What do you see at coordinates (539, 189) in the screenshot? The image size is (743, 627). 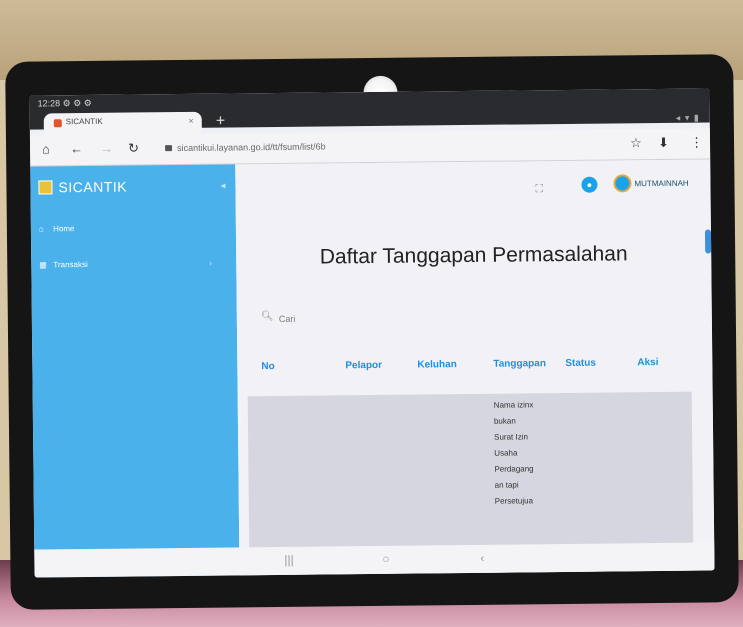 I see `fullscreen-icon: ⛶` at bounding box center [539, 189].